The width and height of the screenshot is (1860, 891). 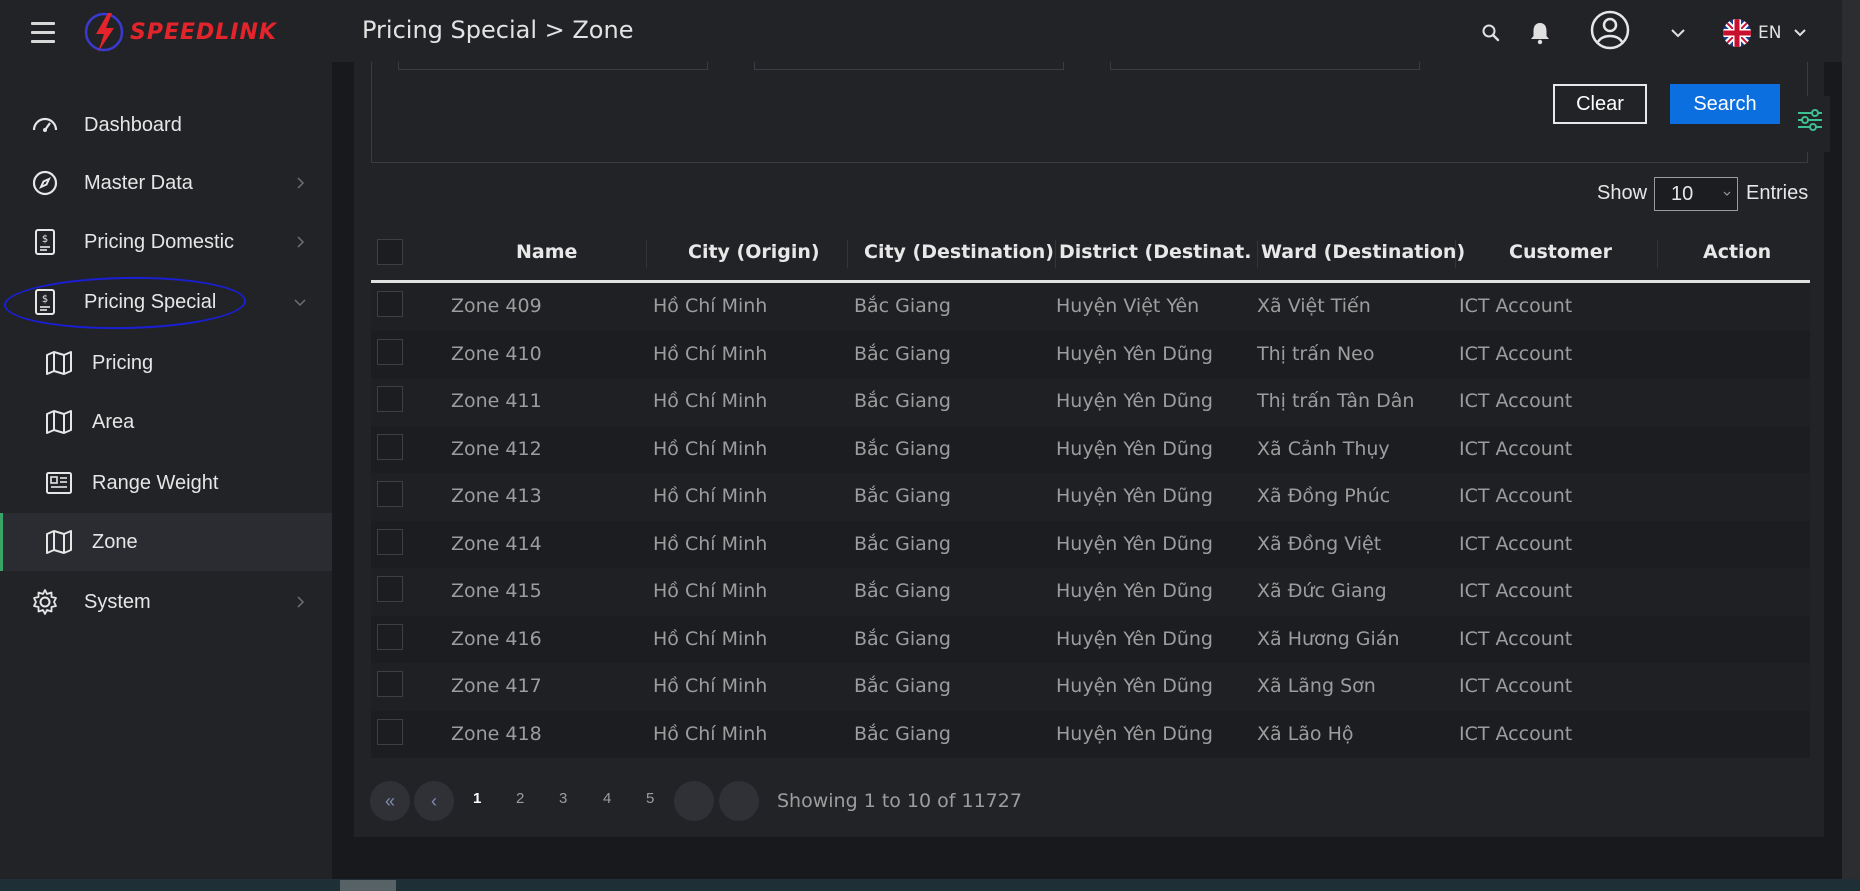 What do you see at coordinates (1319, 543) in the screenshot?
I see `cell-ward-destination: Xã Đồng Việt` at bounding box center [1319, 543].